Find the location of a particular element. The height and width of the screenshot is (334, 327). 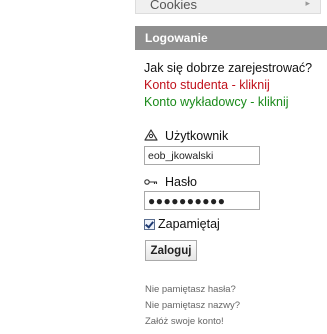

chevron-right-icon: ▸ is located at coordinates (307, 4).